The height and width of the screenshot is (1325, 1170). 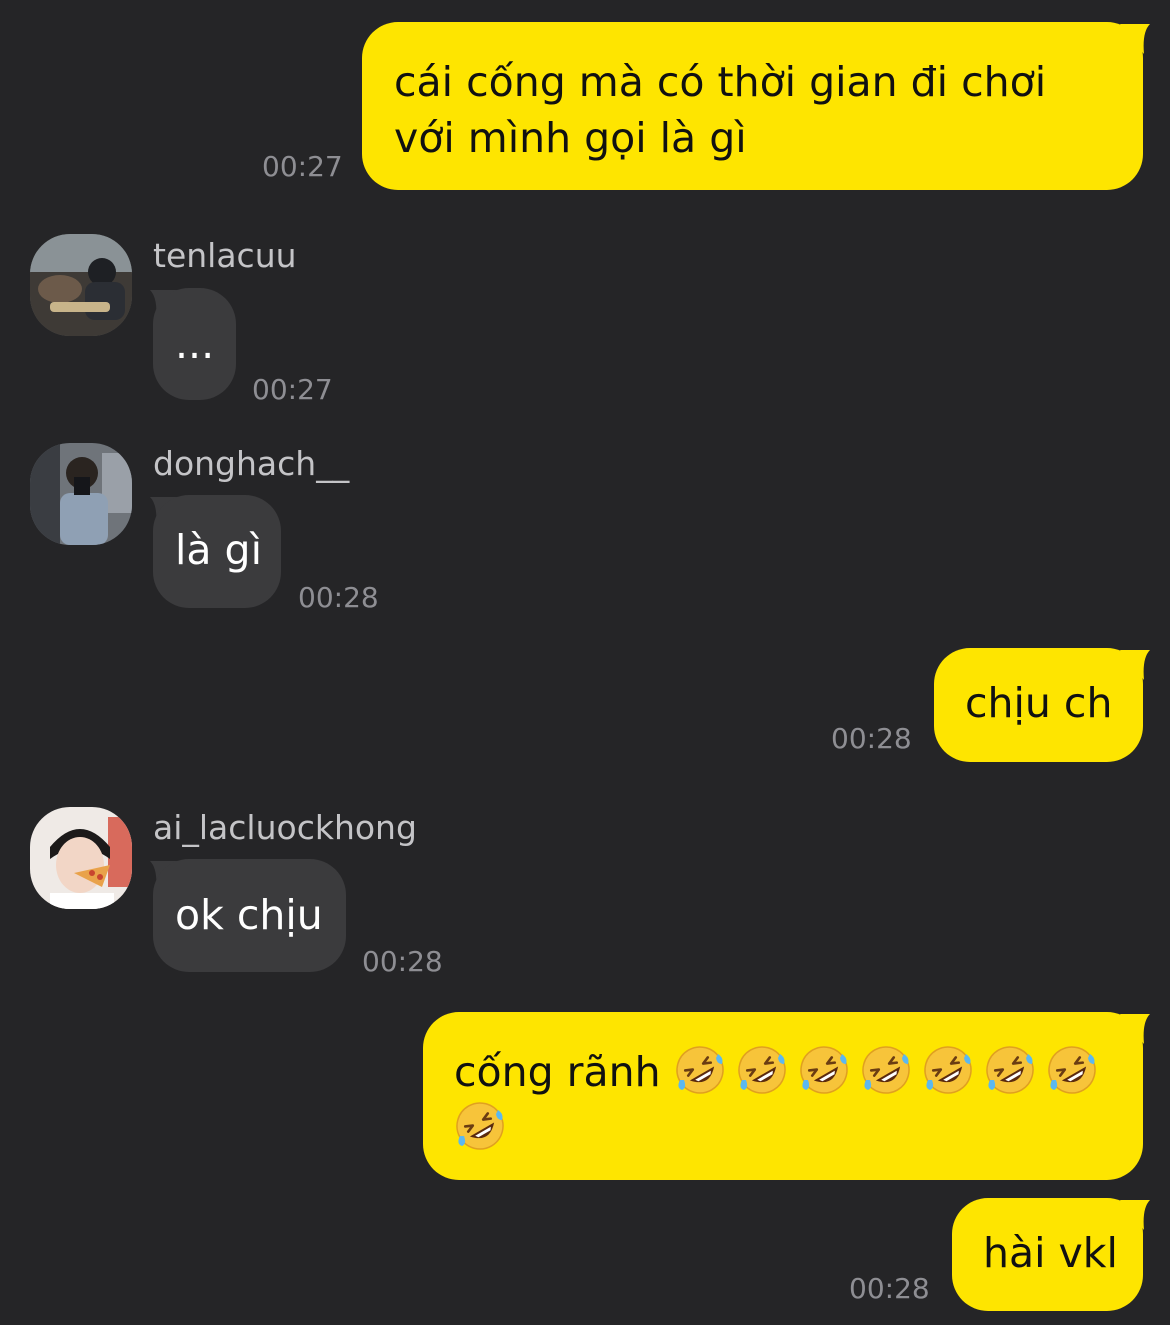 What do you see at coordinates (783, 1096) in the screenshot?
I see `message-bubble: cống rãnh` at bounding box center [783, 1096].